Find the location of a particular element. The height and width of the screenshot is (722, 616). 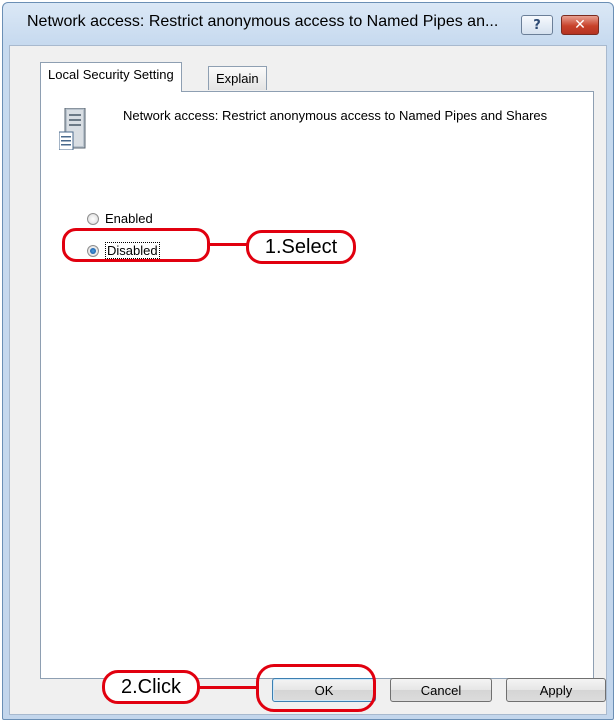

close-button: ✕ is located at coordinates (580, 25).